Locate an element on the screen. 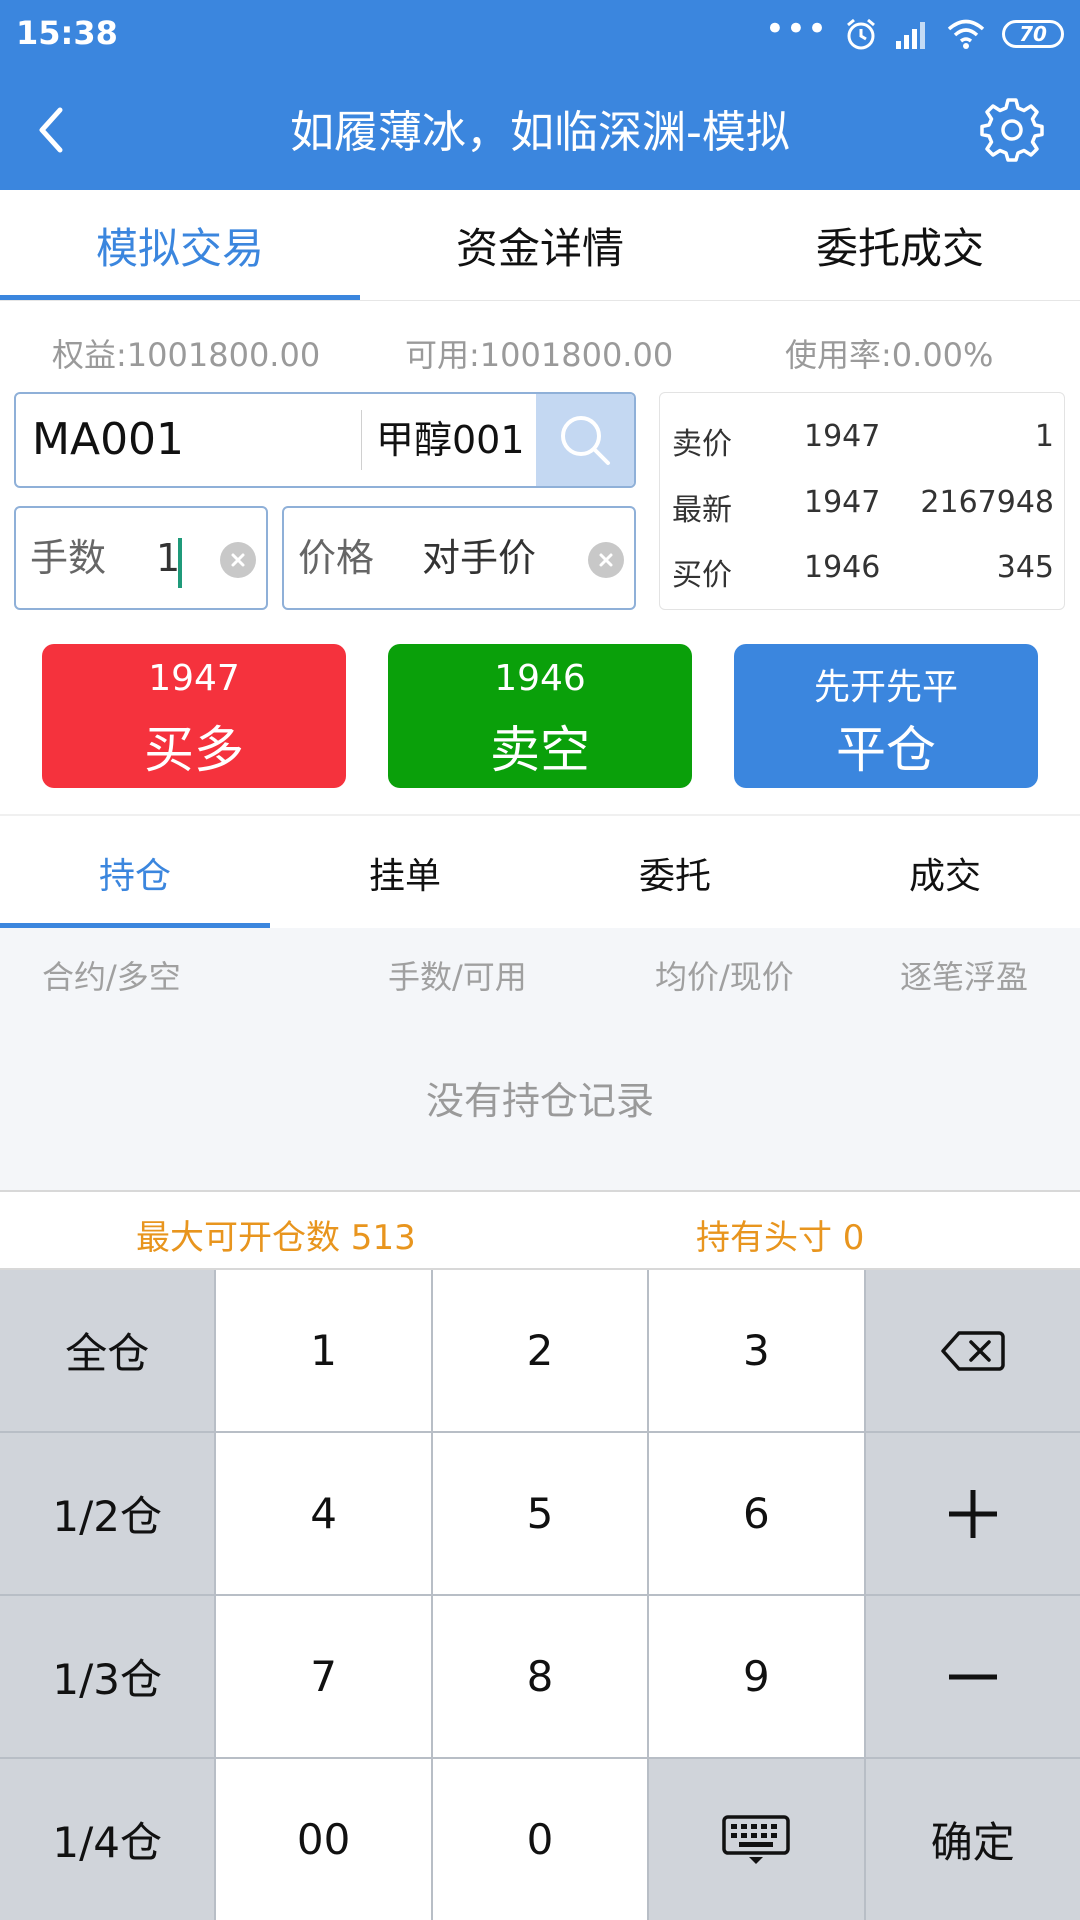 This screenshot has width=1080, height=1920. buy-price: 1947 is located at coordinates (194, 678).